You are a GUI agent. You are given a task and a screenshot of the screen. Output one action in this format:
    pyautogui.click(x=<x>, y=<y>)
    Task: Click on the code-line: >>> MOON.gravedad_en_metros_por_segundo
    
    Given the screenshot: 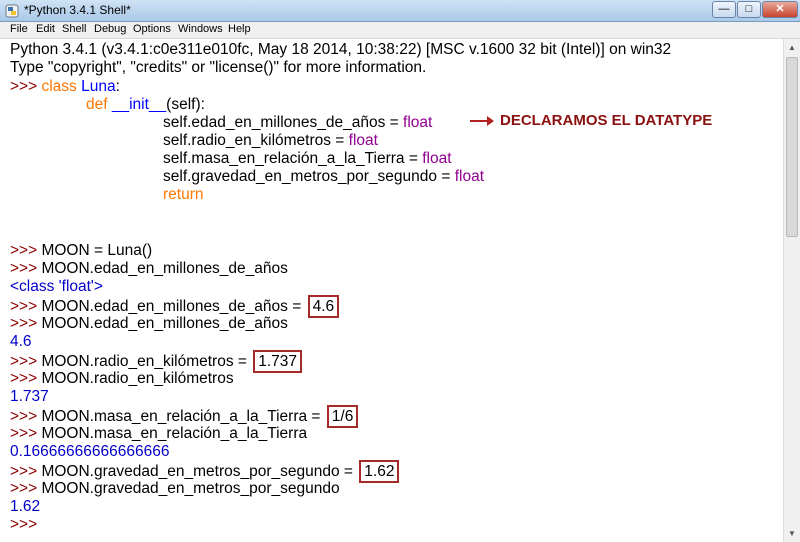 What is the action you would take?
    pyautogui.click(x=175, y=489)
    